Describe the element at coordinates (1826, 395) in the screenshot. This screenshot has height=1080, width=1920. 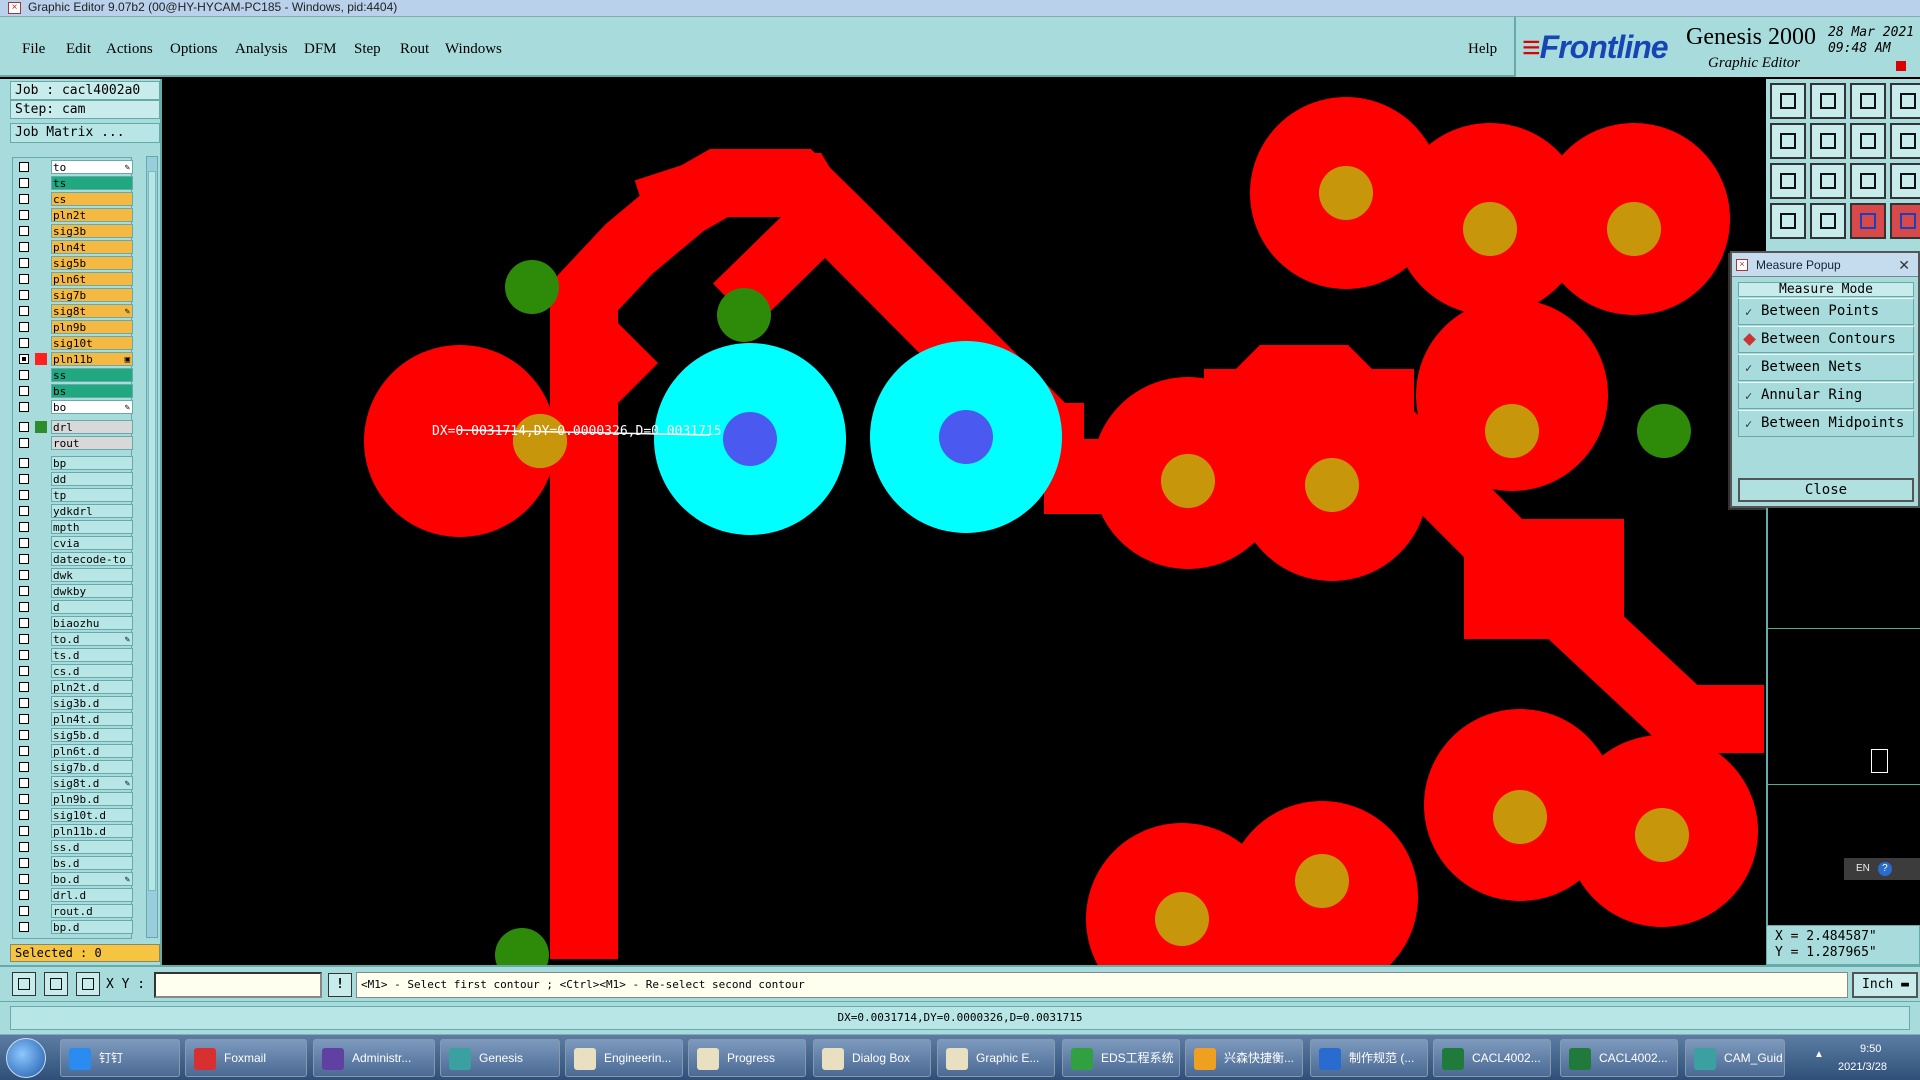
I see `measure-option-annular-ring: ✓ Annular Ring` at that location.